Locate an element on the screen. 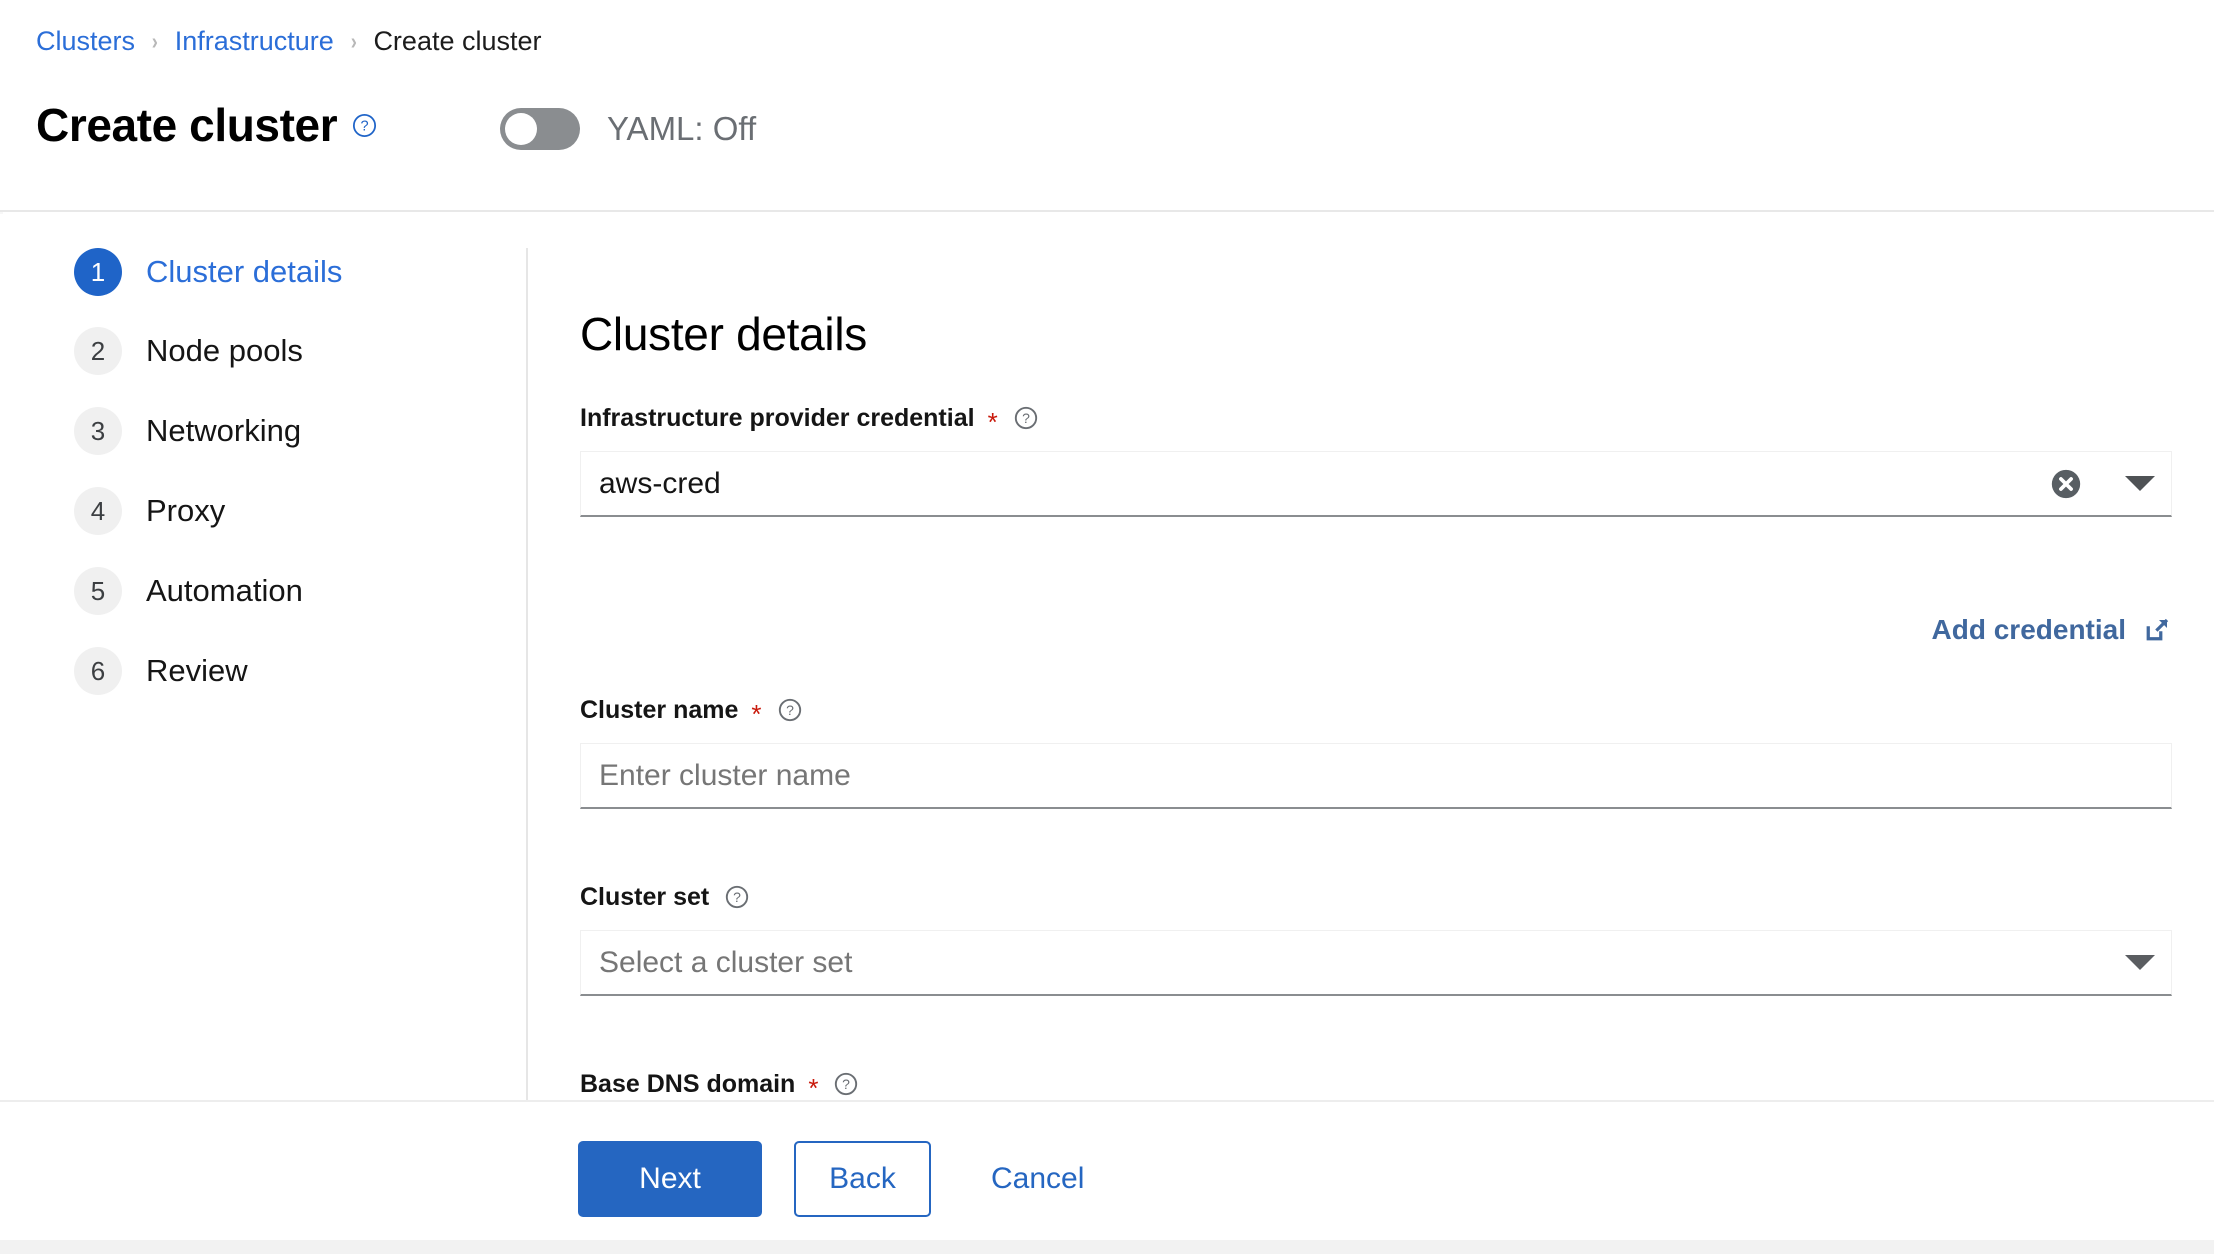 This screenshot has height=1254, width=2214. cluster-set-select-input: Select a cluster set is located at coordinates (1376, 963).